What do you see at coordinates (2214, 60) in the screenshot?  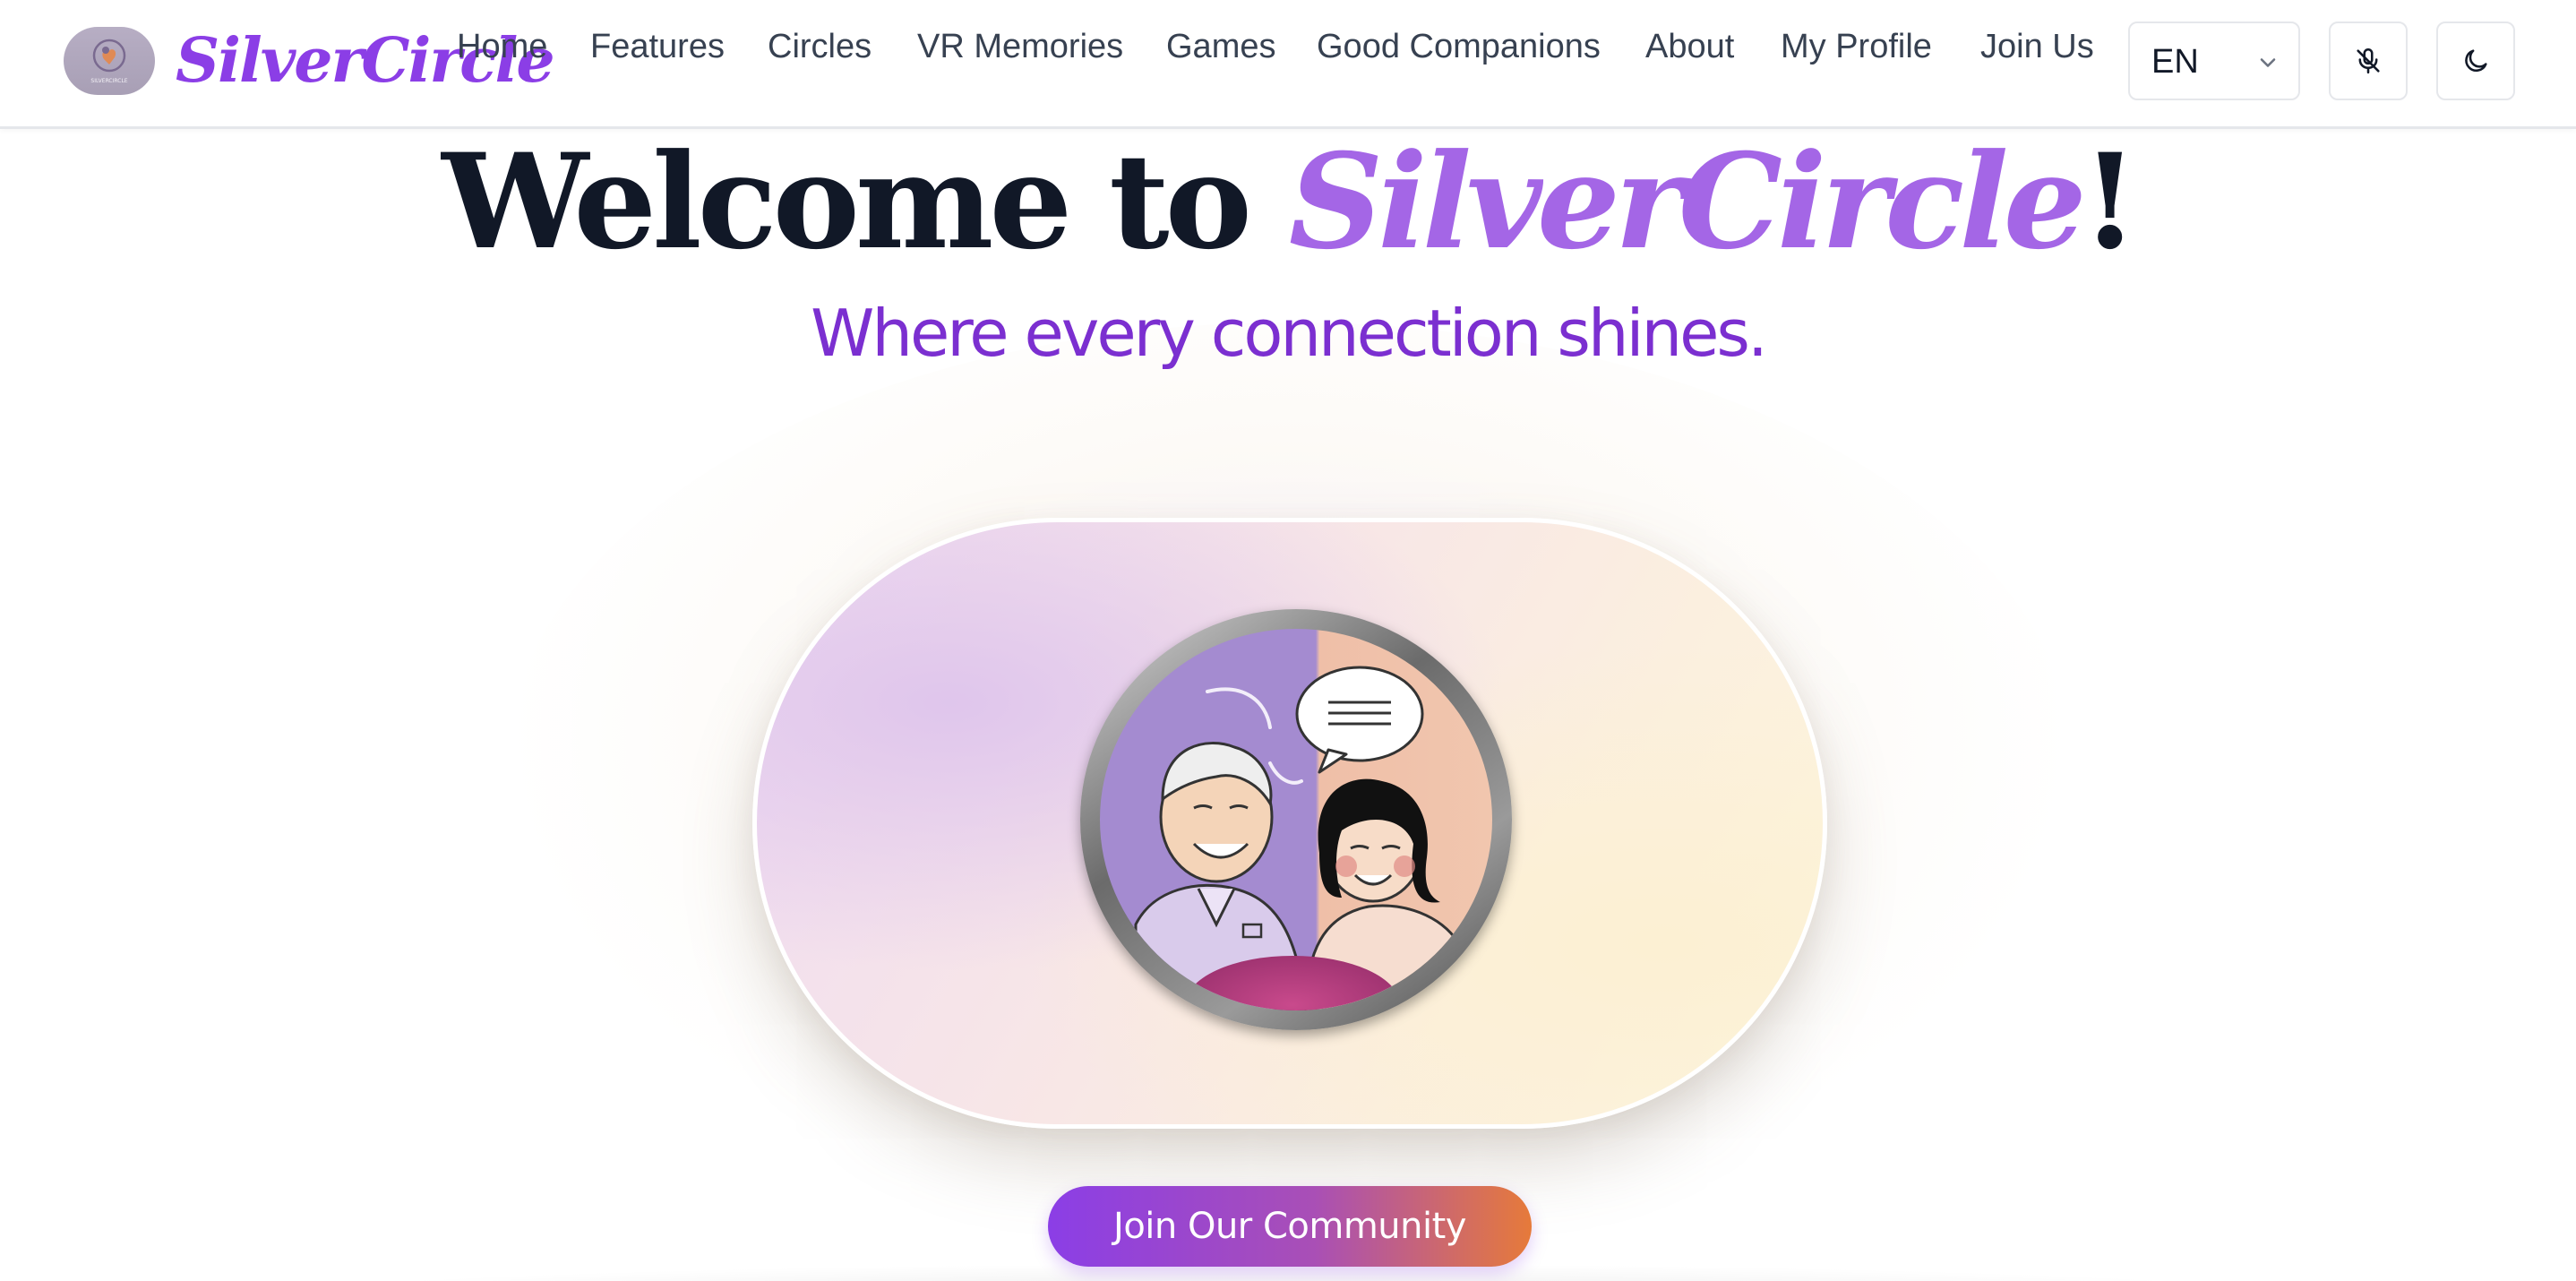 I see `language-select: EN` at bounding box center [2214, 60].